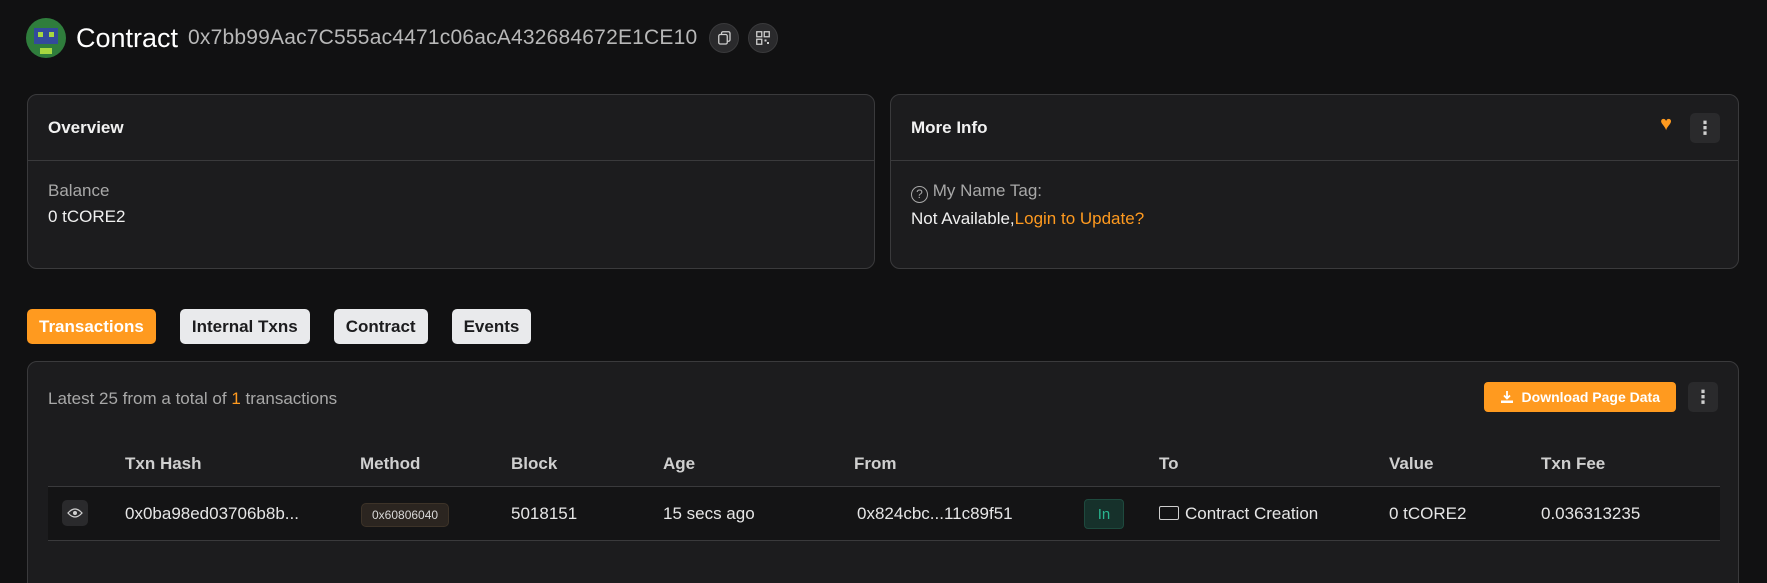 This screenshot has width=1767, height=583. I want to click on more-options-button: ⋮, so click(1705, 128).